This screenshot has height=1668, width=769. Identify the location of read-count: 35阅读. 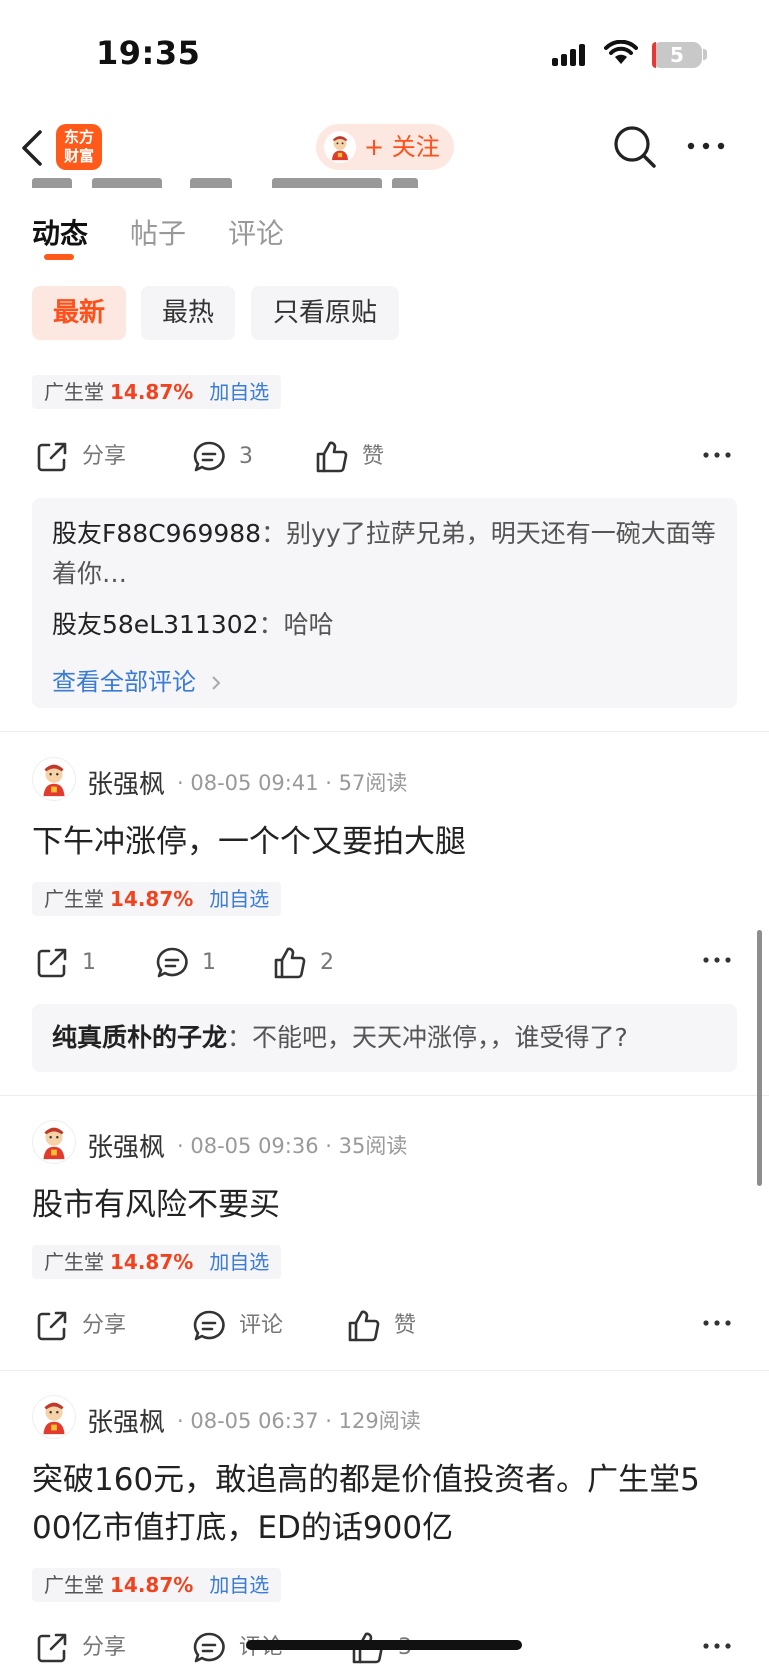
(373, 1146).